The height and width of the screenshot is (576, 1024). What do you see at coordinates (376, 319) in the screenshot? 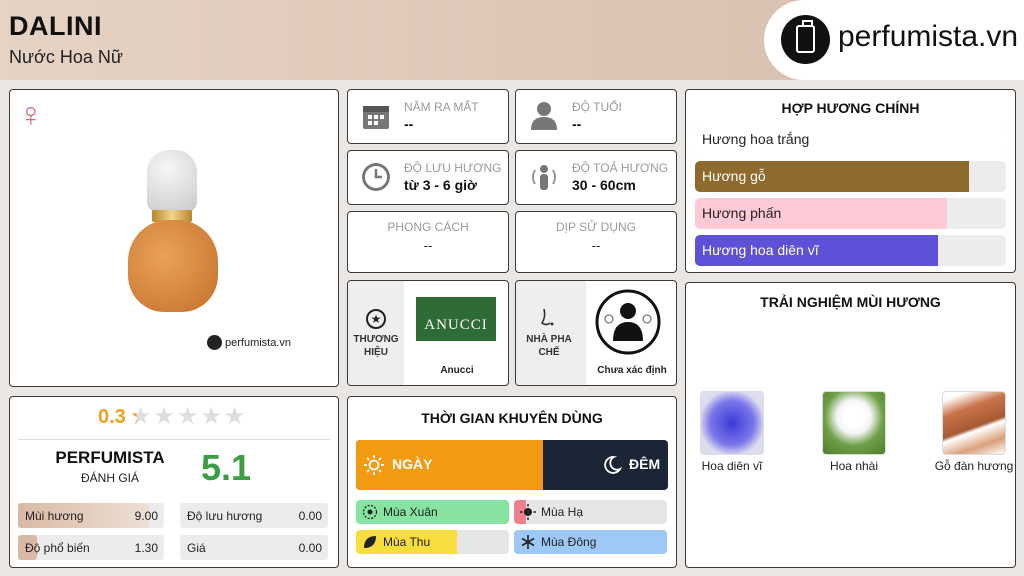
I see `star-badge-icon: ★` at bounding box center [376, 319].